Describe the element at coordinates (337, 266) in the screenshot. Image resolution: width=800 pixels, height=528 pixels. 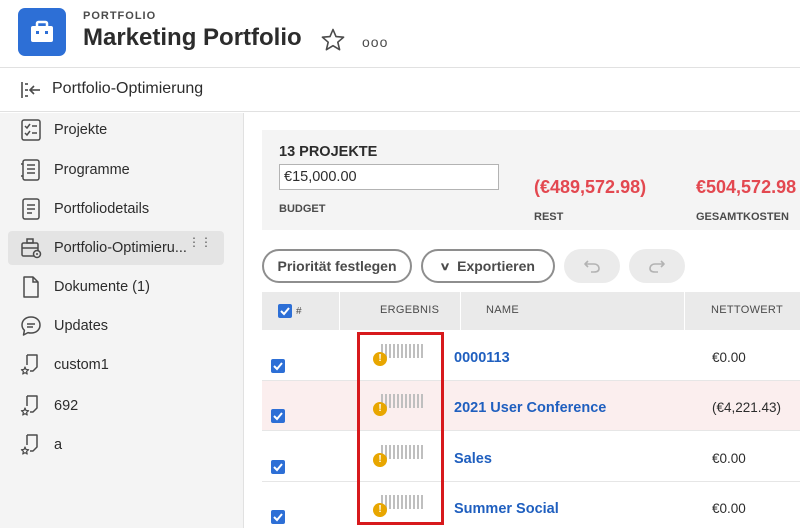
I see `set-priority-button: Priorität festlegen` at that location.